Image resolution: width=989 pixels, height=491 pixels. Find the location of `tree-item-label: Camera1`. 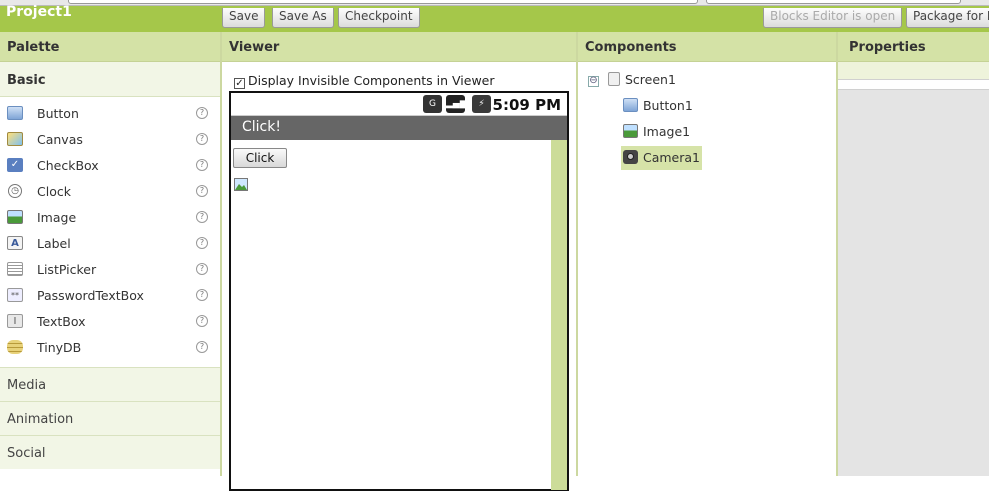

tree-item-label: Camera1 is located at coordinates (671, 157).